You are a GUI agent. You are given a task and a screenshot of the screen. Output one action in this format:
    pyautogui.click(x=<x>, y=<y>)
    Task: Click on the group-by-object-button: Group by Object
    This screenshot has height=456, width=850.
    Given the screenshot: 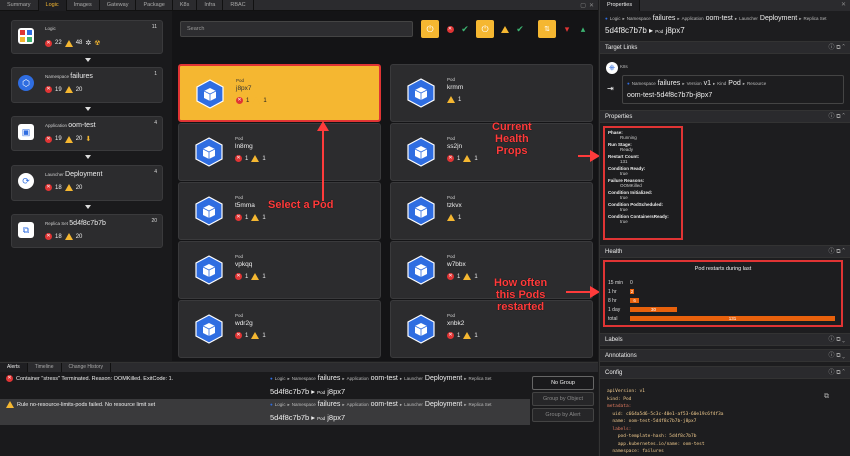 What is the action you would take?
    pyautogui.click(x=563, y=399)
    